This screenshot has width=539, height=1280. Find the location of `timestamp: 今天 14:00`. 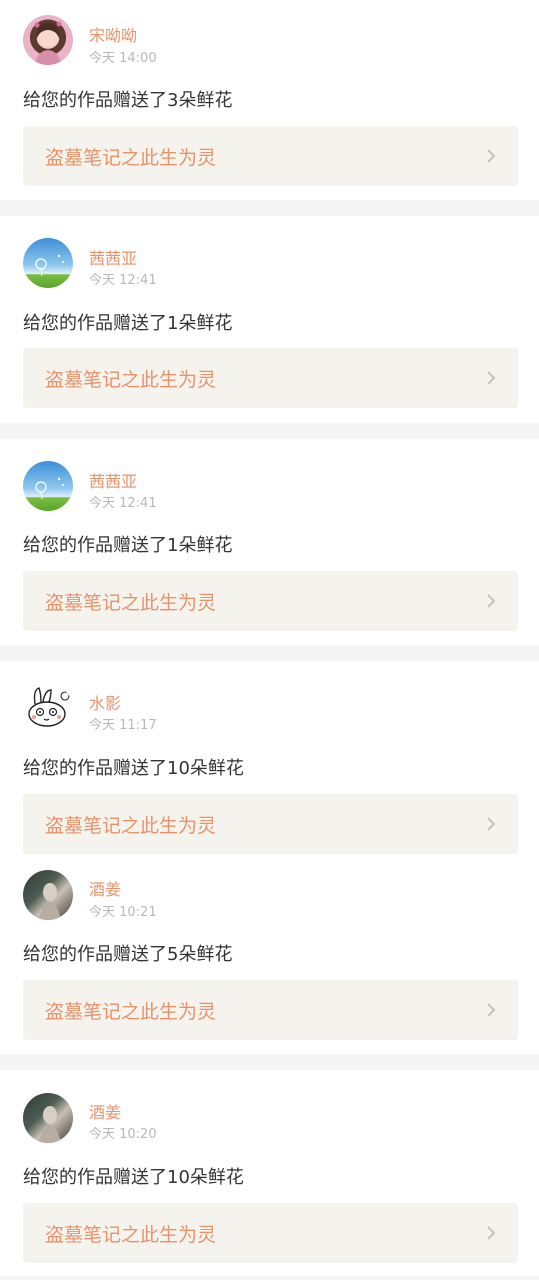

timestamp: 今天 14:00 is located at coordinates (123, 58).